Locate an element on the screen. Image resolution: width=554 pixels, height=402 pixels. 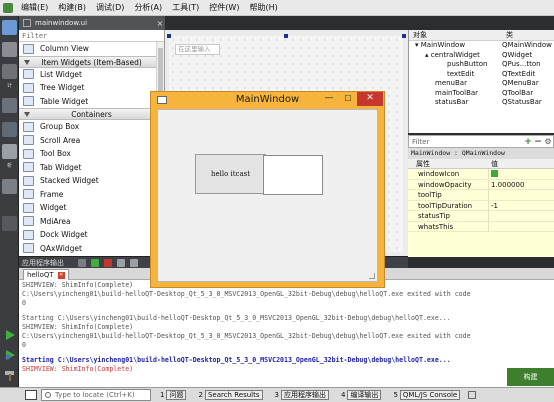
output-pane-title: 应用程序输出 is located at coordinates (43, 262).